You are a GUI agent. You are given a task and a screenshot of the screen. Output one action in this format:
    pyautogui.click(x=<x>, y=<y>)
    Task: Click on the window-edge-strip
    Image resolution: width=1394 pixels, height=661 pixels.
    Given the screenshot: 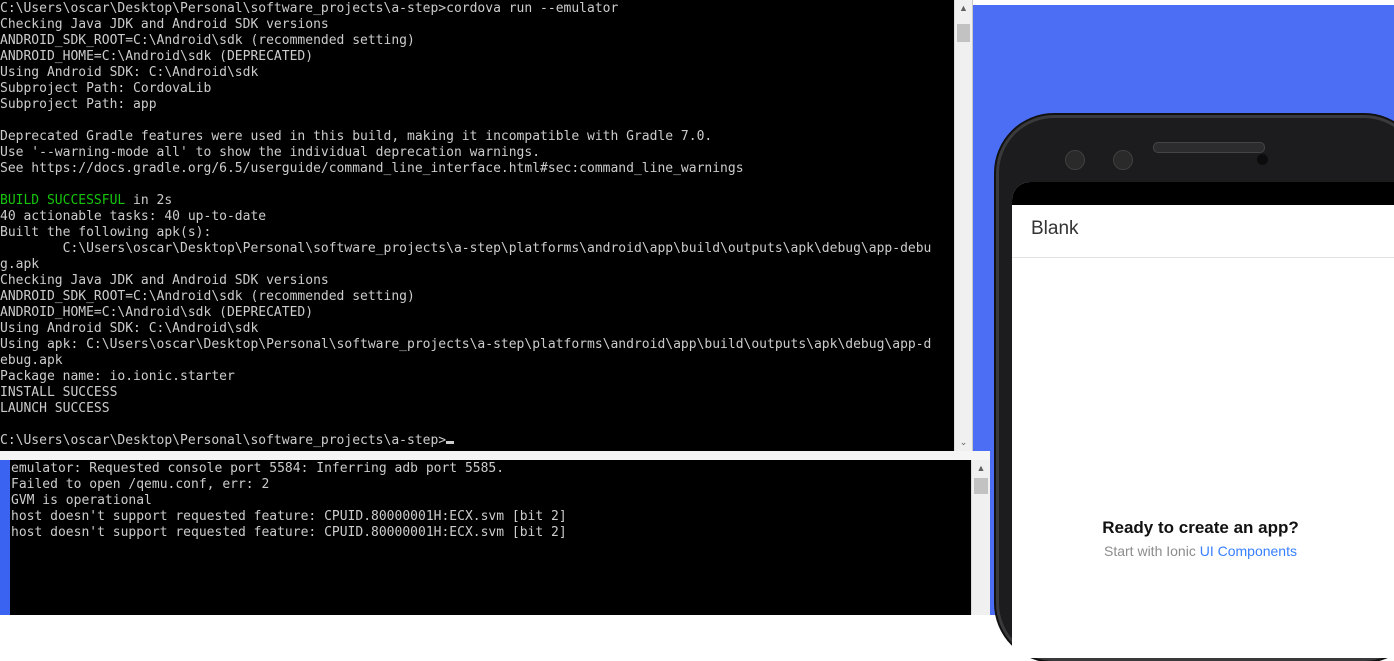 What is the action you would take?
    pyautogui.click(x=5, y=537)
    